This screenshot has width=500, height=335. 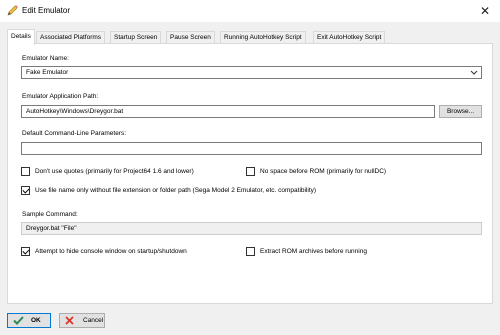 What do you see at coordinates (50, 214) in the screenshot?
I see `sample-command-label: Sample Command:` at bounding box center [50, 214].